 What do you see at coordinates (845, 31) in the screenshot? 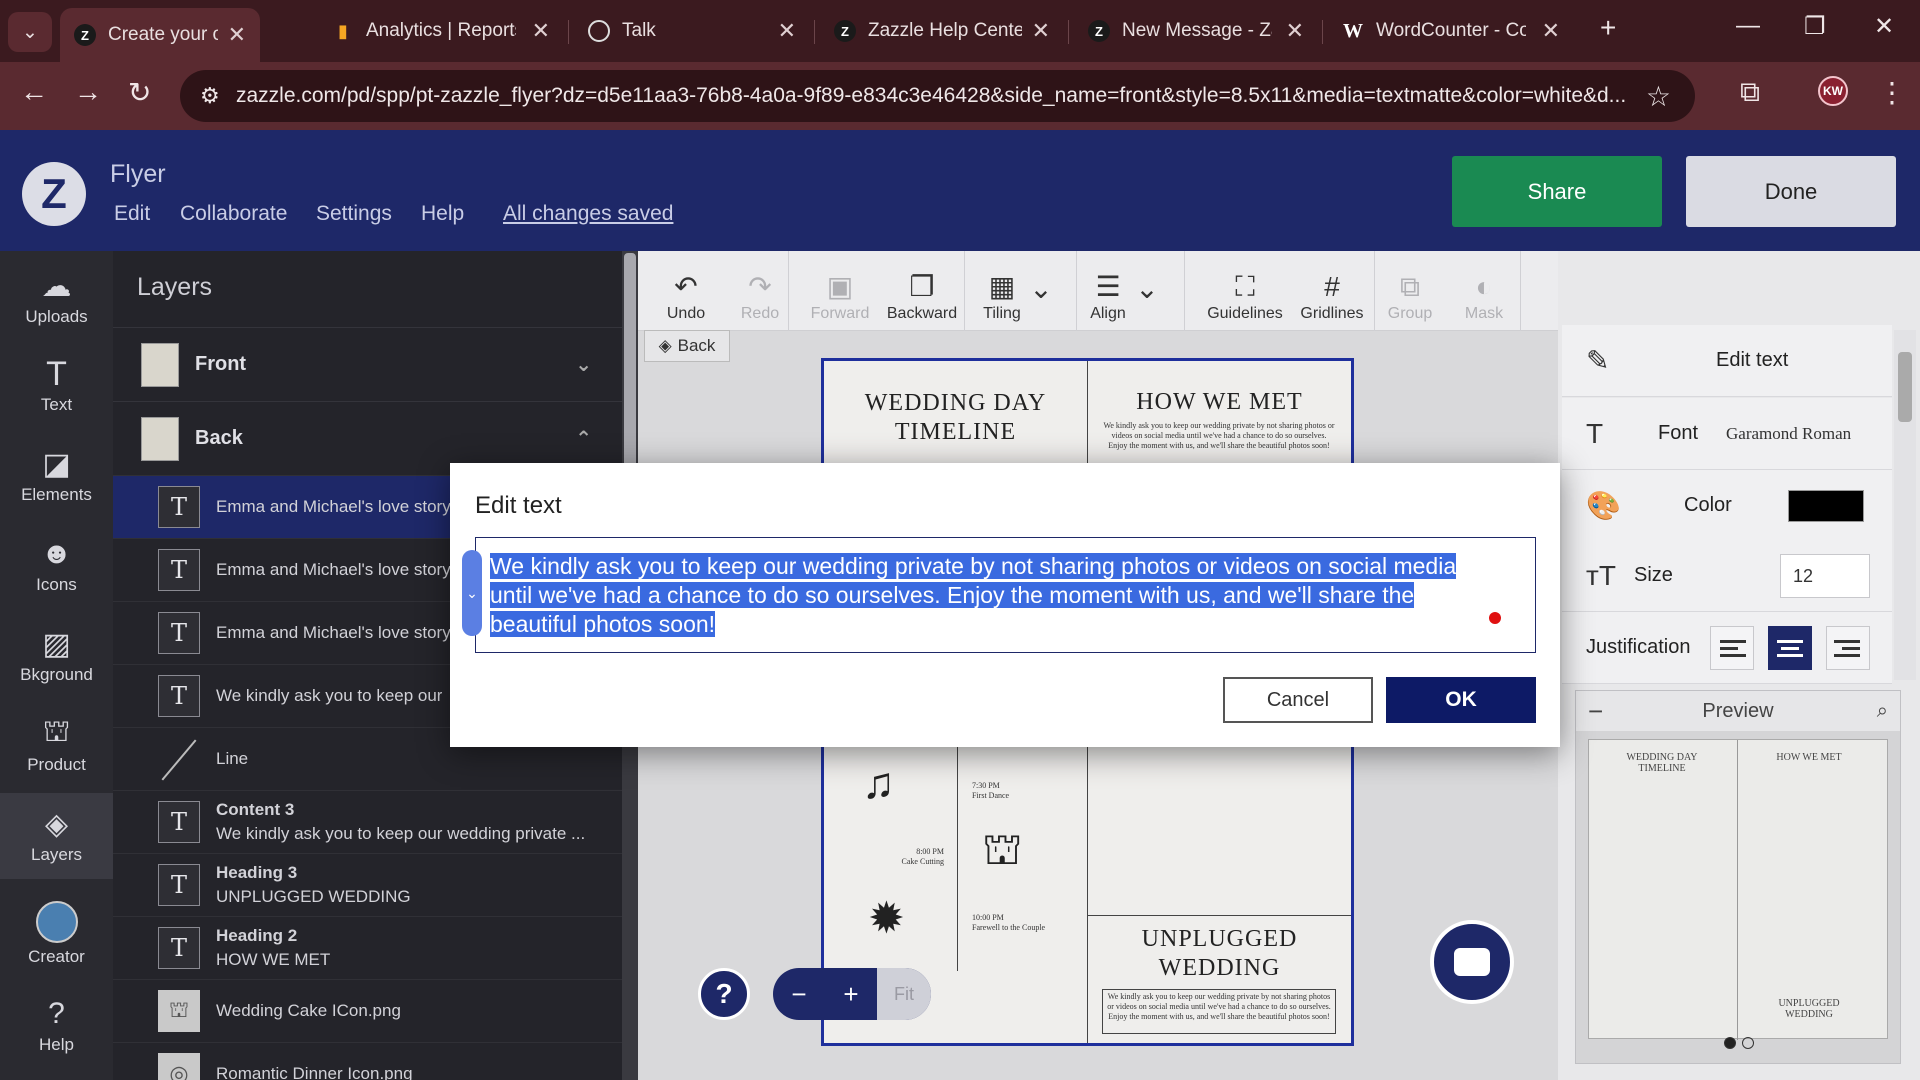
I see `zazzle-favicon-icon: Z` at bounding box center [845, 31].